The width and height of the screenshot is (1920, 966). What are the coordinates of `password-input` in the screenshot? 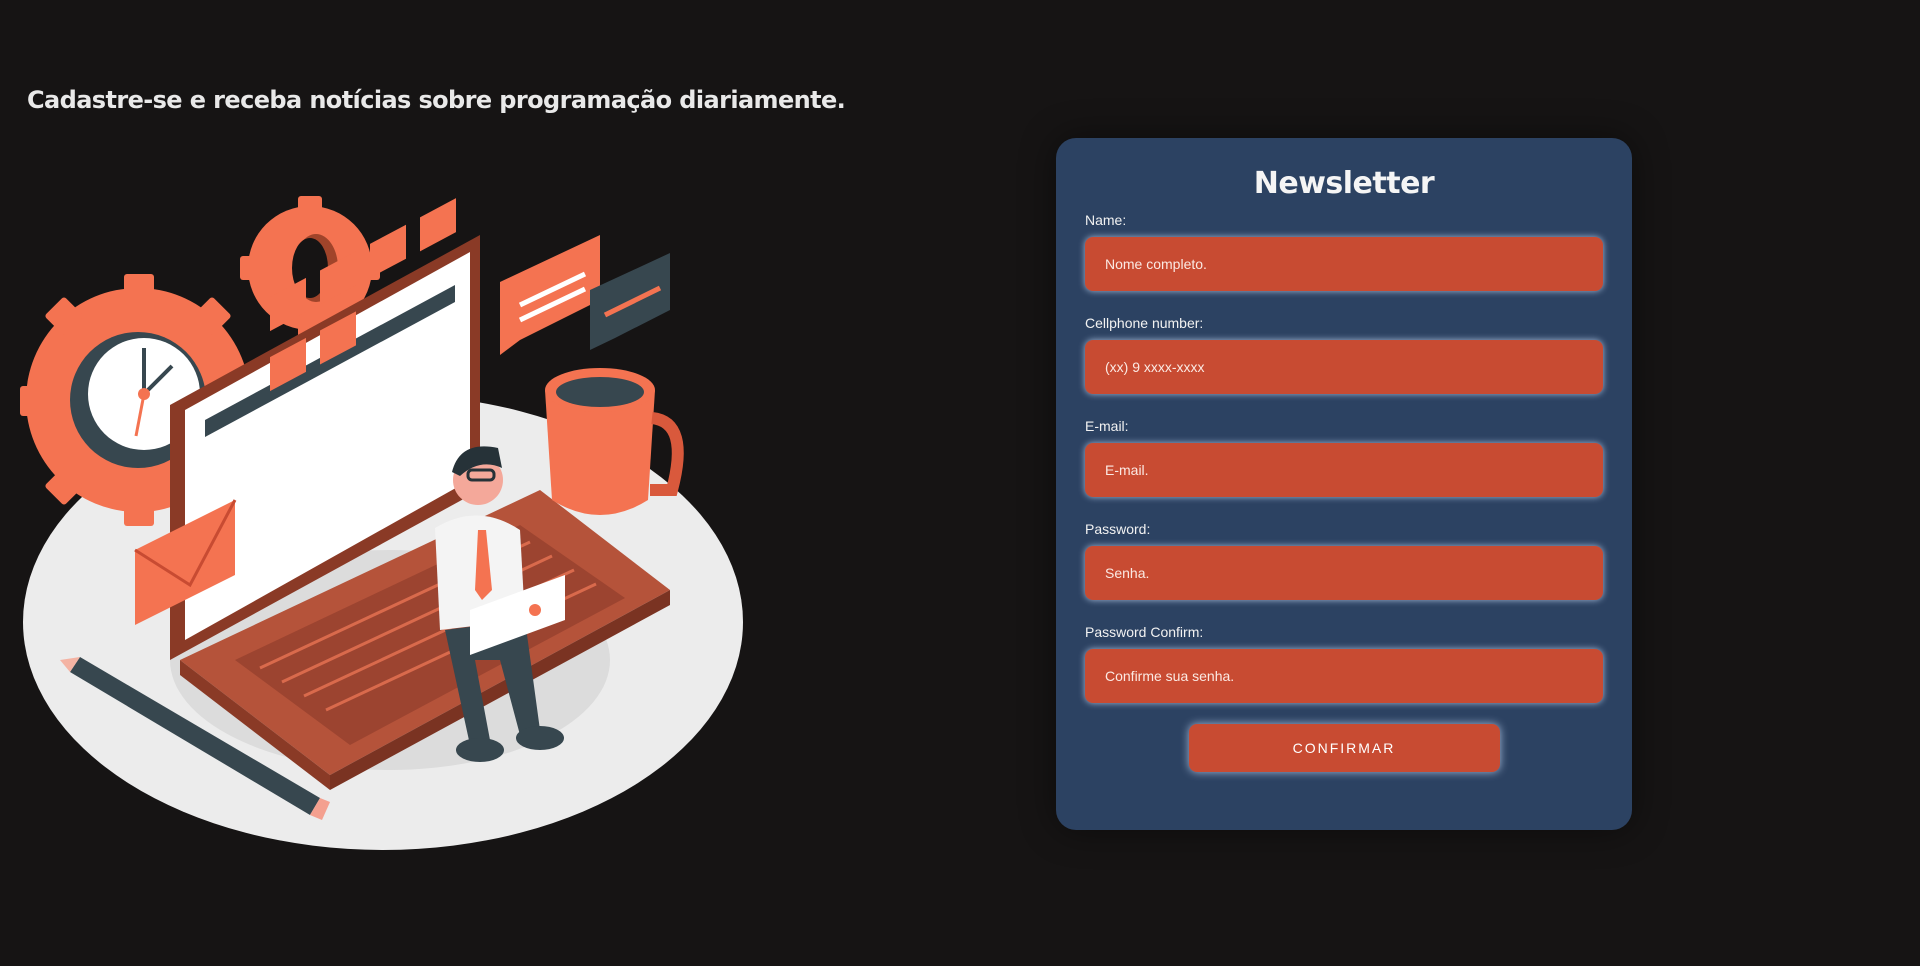 It's located at (1344, 573).